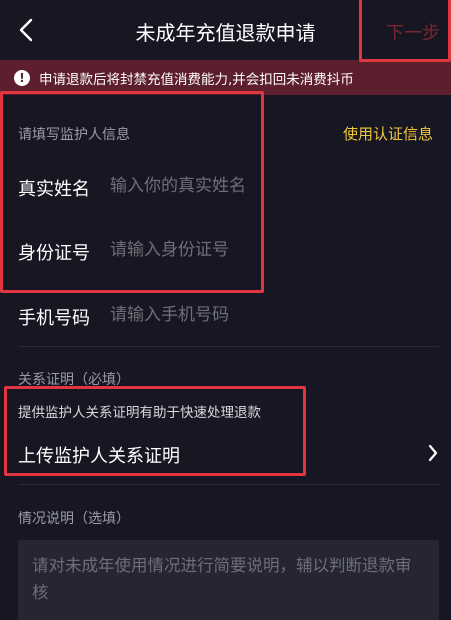 This screenshot has width=451, height=620. What do you see at coordinates (190, 315) in the screenshot?
I see `phone-input` at bounding box center [190, 315].